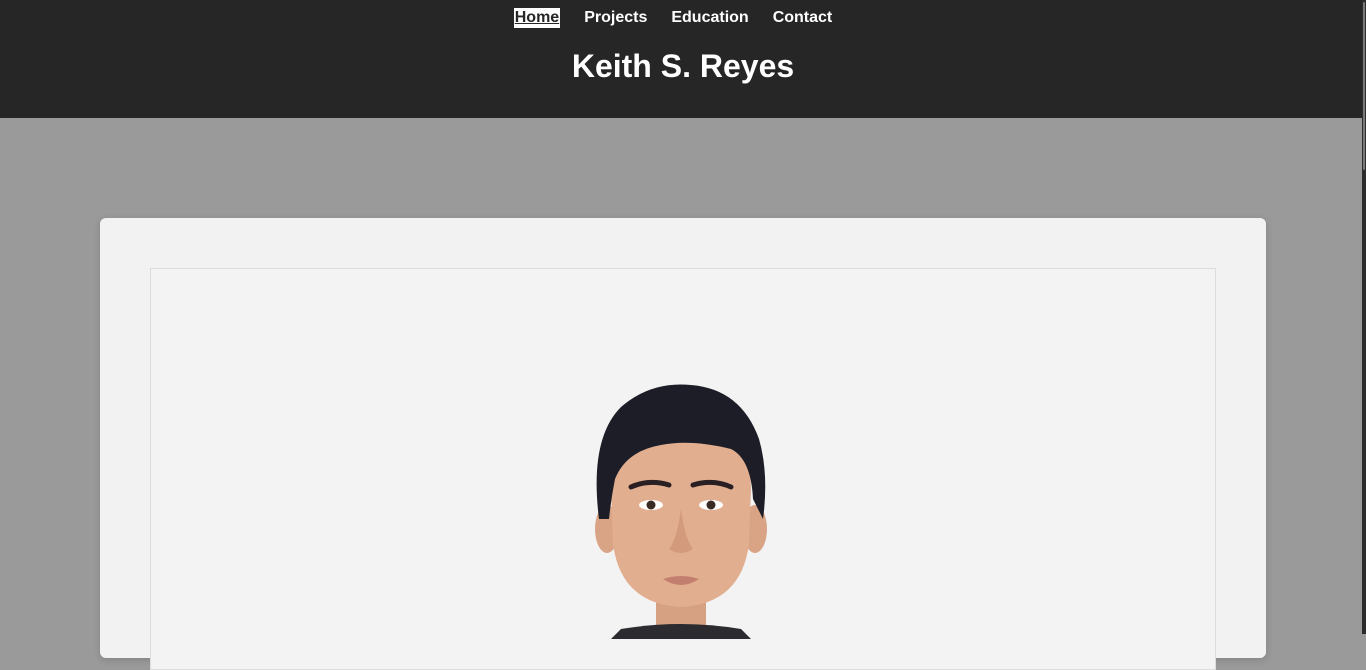  I want to click on nav-link-contact: Contact, so click(803, 18).